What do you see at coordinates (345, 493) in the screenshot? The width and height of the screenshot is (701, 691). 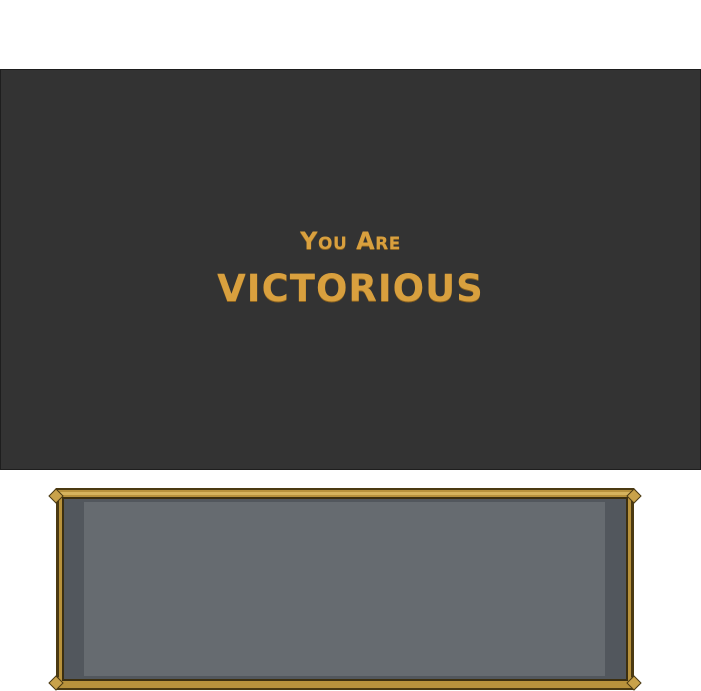 I see `frame-top-highlight` at bounding box center [345, 493].